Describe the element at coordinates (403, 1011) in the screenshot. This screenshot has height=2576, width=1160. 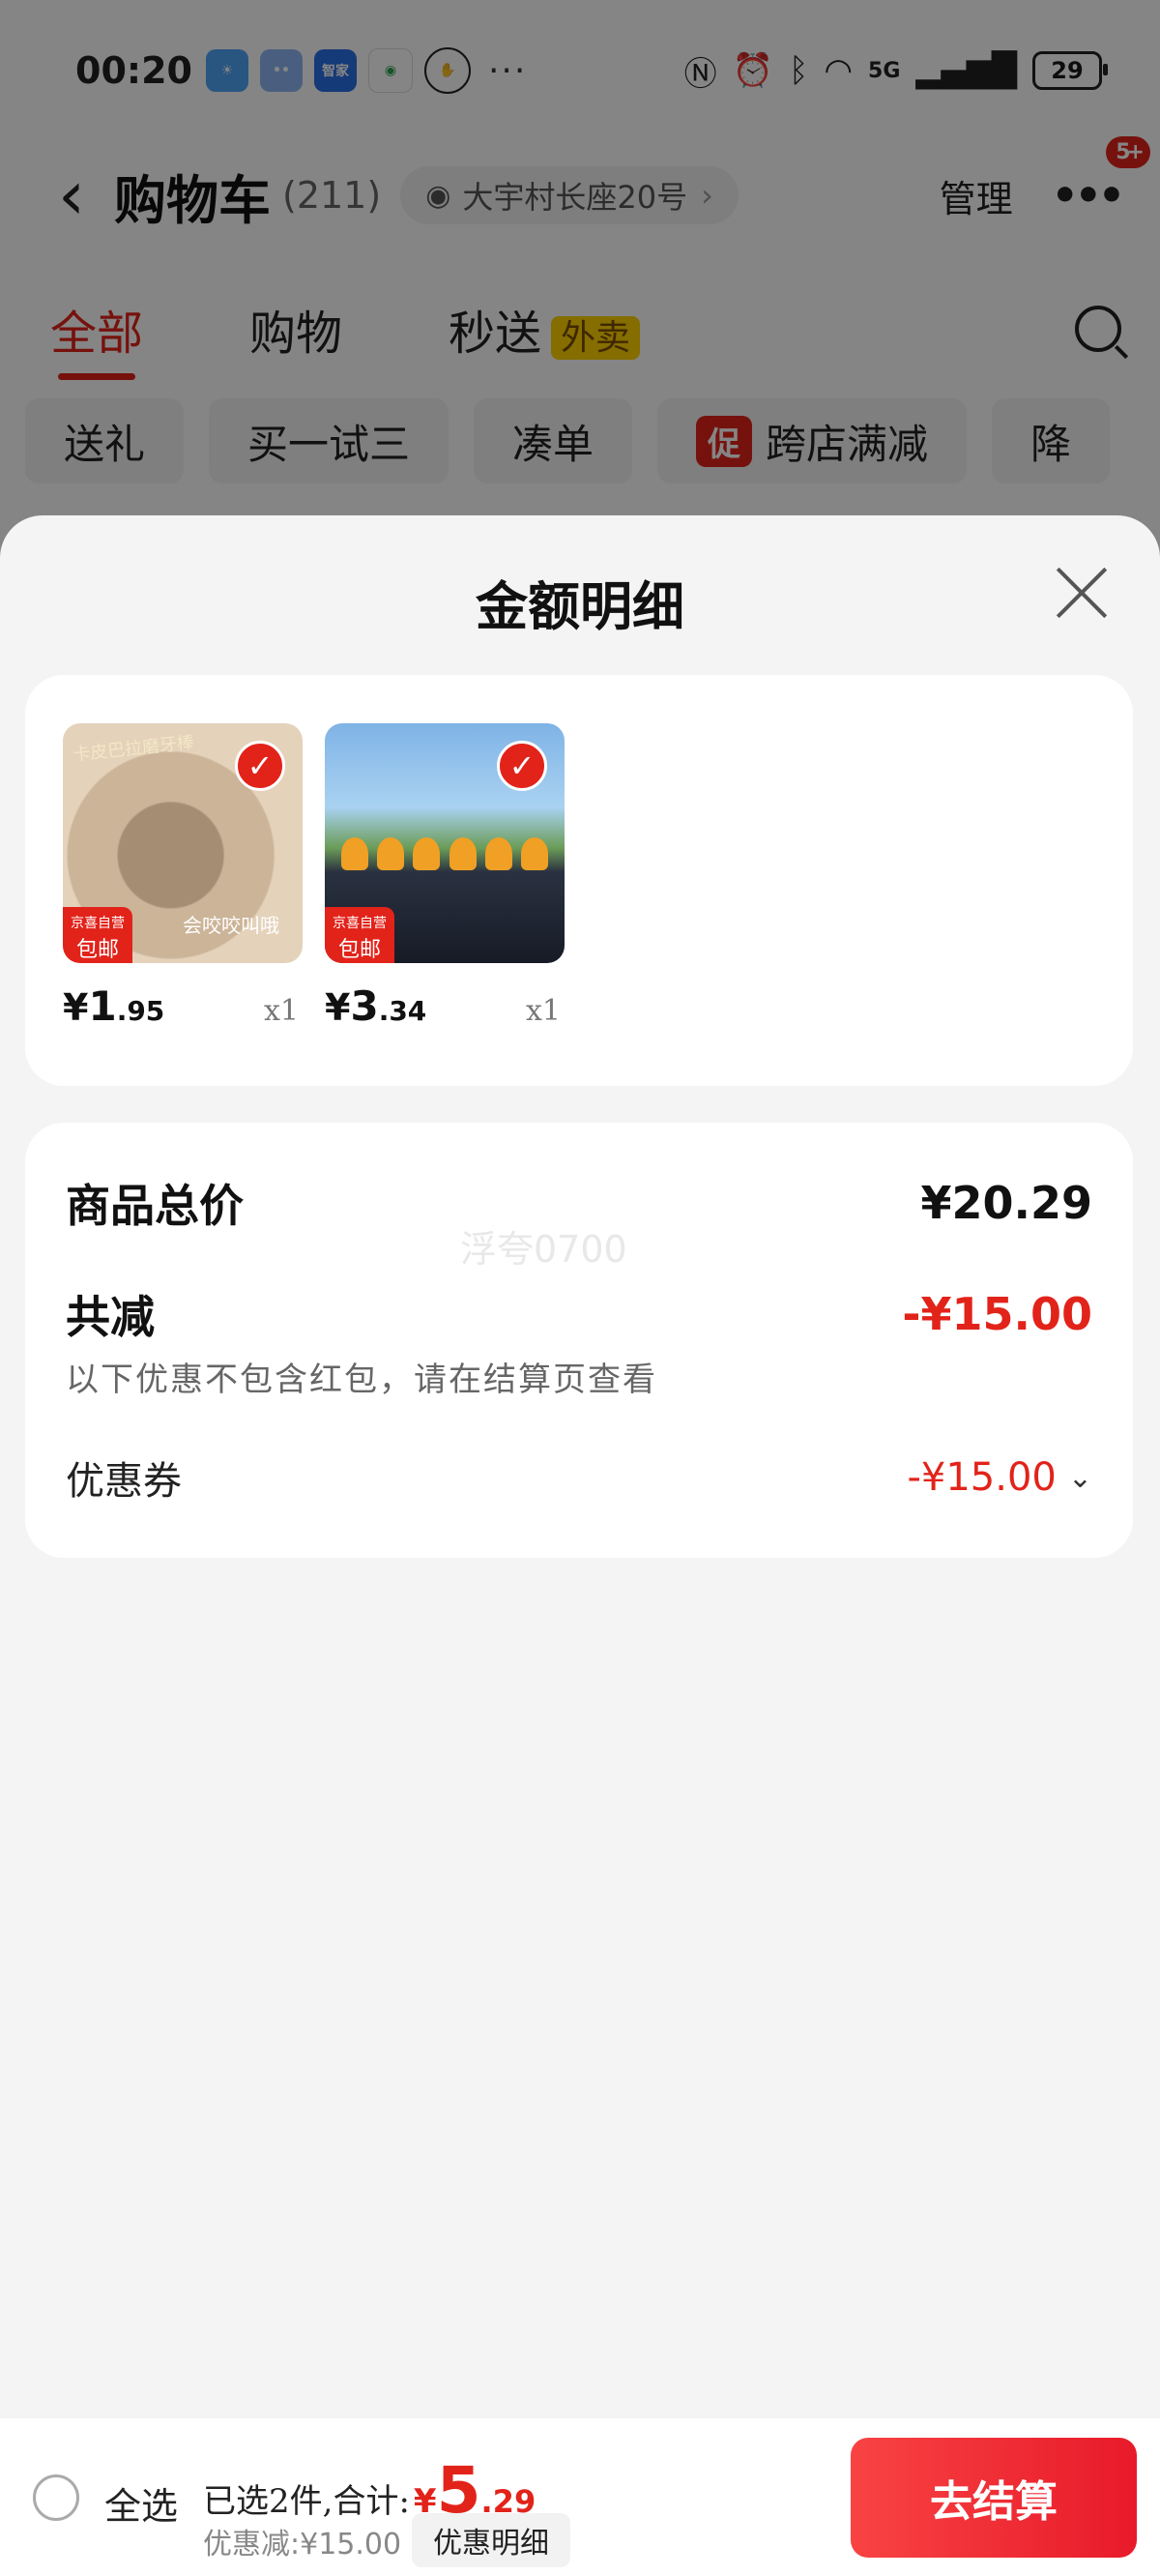
I see `price-dec: .34` at that location.